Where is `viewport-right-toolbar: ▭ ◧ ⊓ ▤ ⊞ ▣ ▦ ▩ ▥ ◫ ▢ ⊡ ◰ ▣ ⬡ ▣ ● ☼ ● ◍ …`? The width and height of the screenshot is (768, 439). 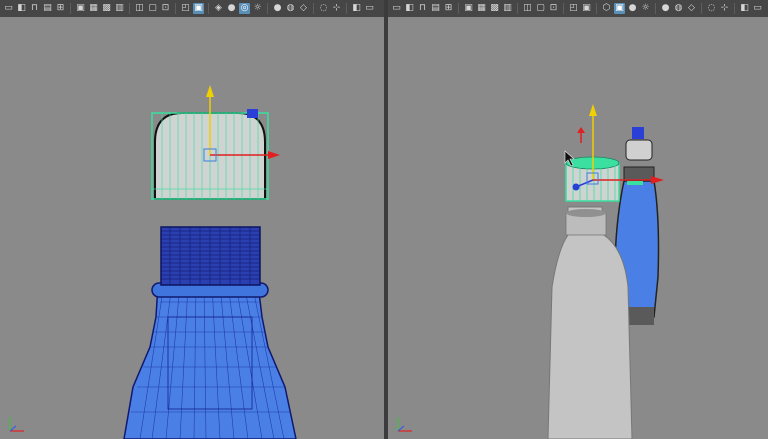 viewport-right-toolbar: ▭ ◧ ⊓ ▤ ⊞ ▣ ▦ ▩ ▥ ◫ ▢ ⊡ ◰ ▣ ⬡ ▣ ● ☼ ● ◍ … is located at coordinates (578, 8).